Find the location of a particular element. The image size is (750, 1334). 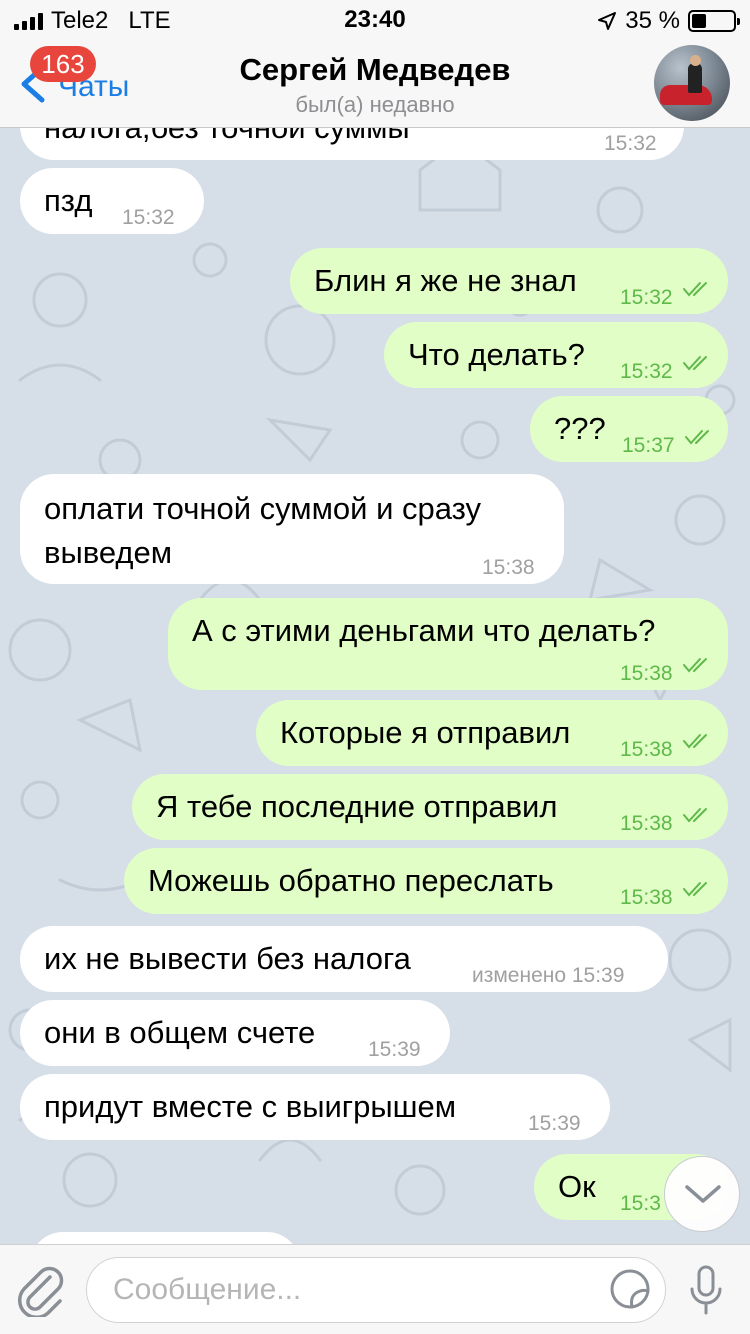

paperclip-icon is located at coordinates (41, 1290).